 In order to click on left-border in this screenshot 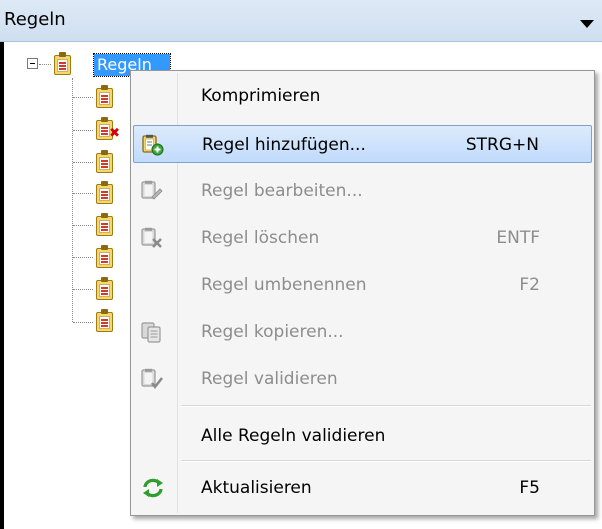, I will do `click(2, 285)`.